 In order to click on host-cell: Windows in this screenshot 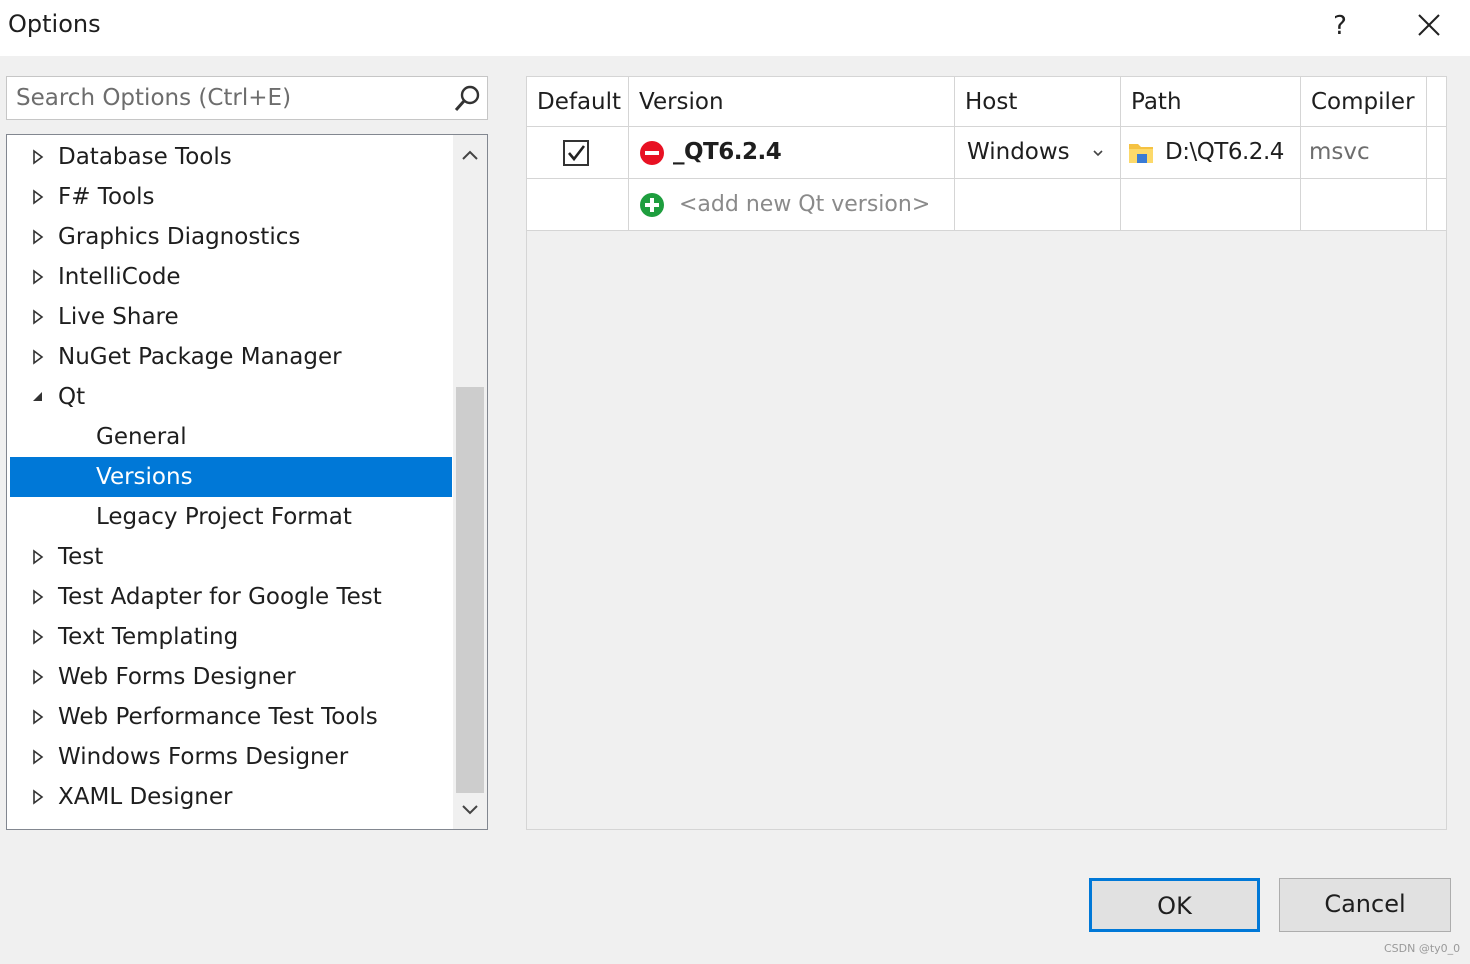, I will do `click(1038, 152)`.